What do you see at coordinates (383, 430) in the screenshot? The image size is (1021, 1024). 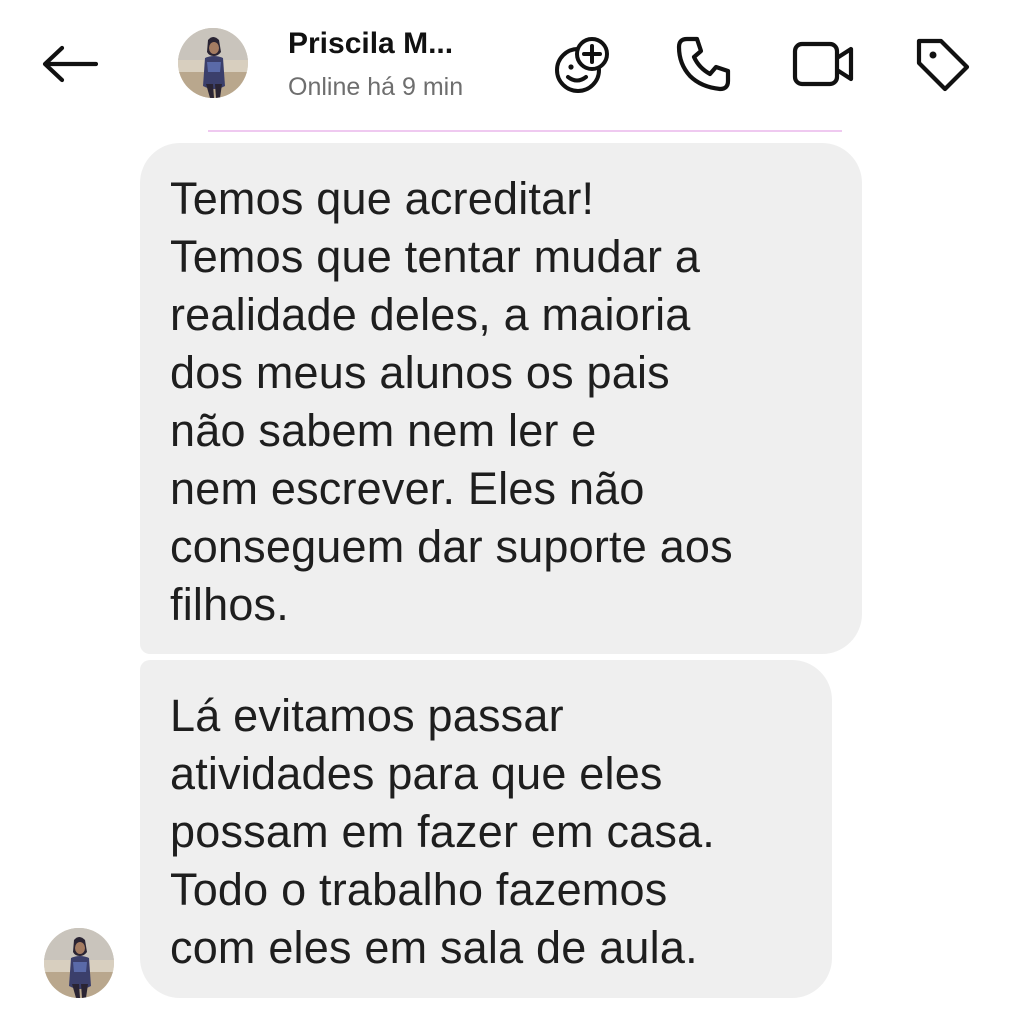 I see `message-line: não sabem nem ler e` at bounding box center [383, 430].